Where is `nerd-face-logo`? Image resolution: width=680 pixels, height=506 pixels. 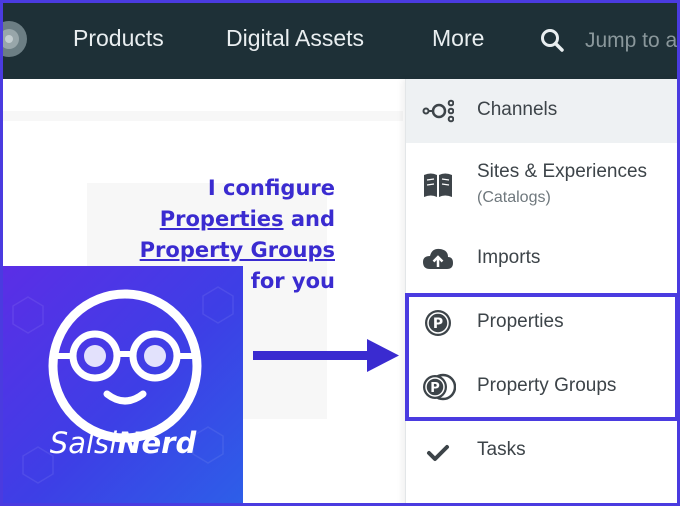 nerd-face-logo is located at coordinates (125, 366).